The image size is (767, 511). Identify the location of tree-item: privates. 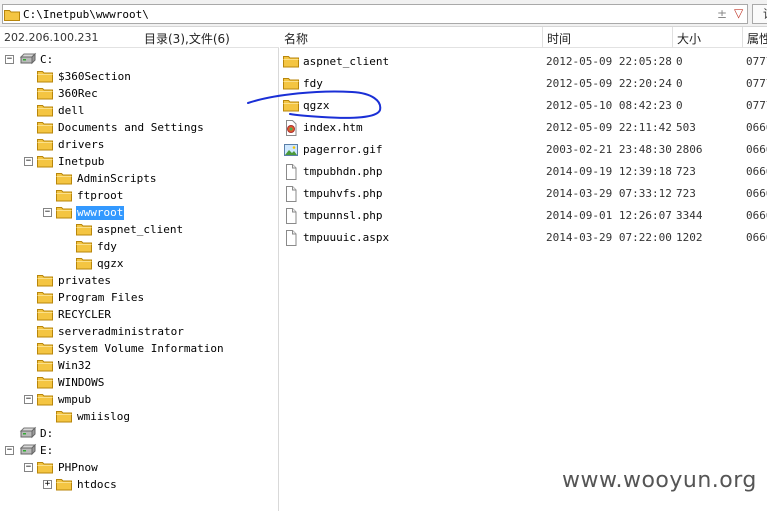
(139, 281).